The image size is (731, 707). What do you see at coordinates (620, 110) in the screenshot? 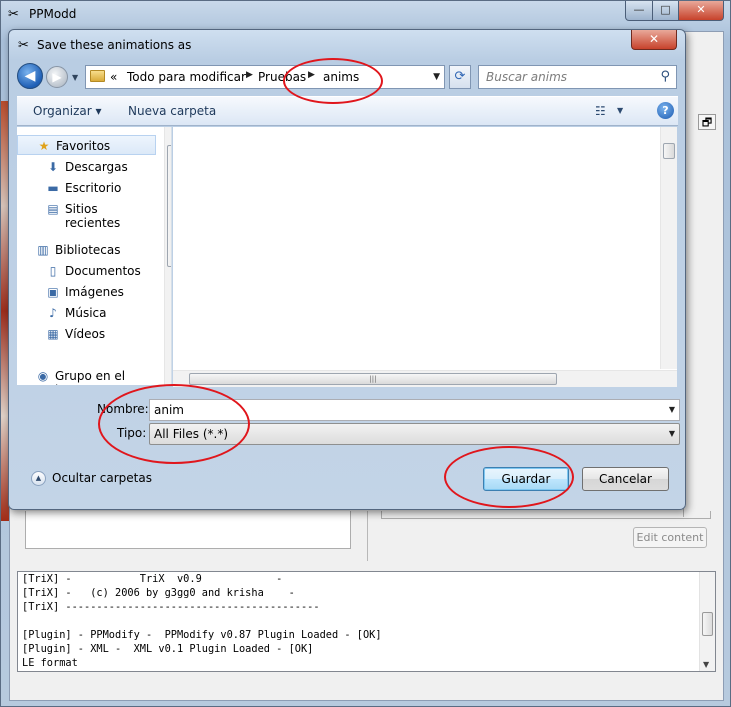
I see `view-dropdown-icon: ▼` at bounding box center [620, 110].